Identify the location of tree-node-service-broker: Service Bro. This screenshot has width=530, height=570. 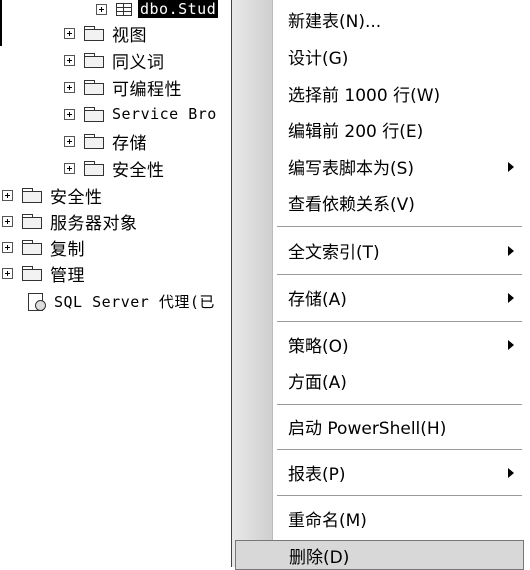
(140, 114).